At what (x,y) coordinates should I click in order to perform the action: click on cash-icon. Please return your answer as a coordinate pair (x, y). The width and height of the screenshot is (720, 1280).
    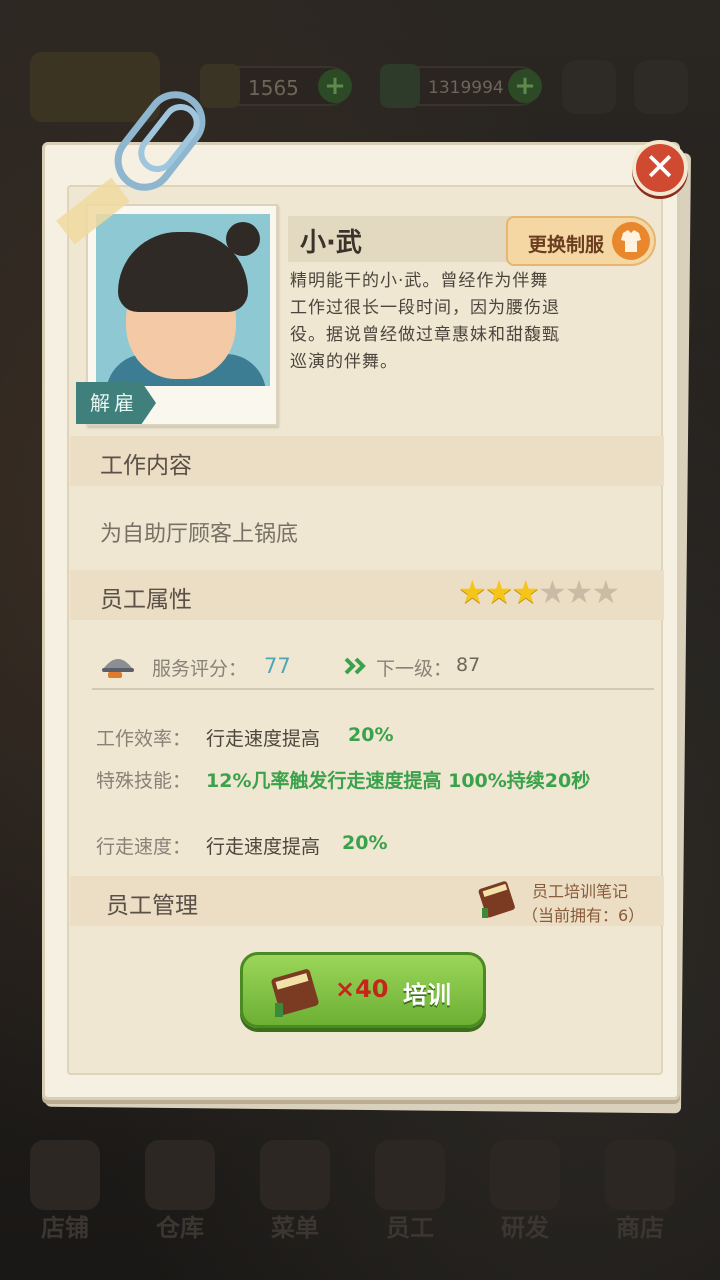
    Looking at the image, I should click on (400, 86).